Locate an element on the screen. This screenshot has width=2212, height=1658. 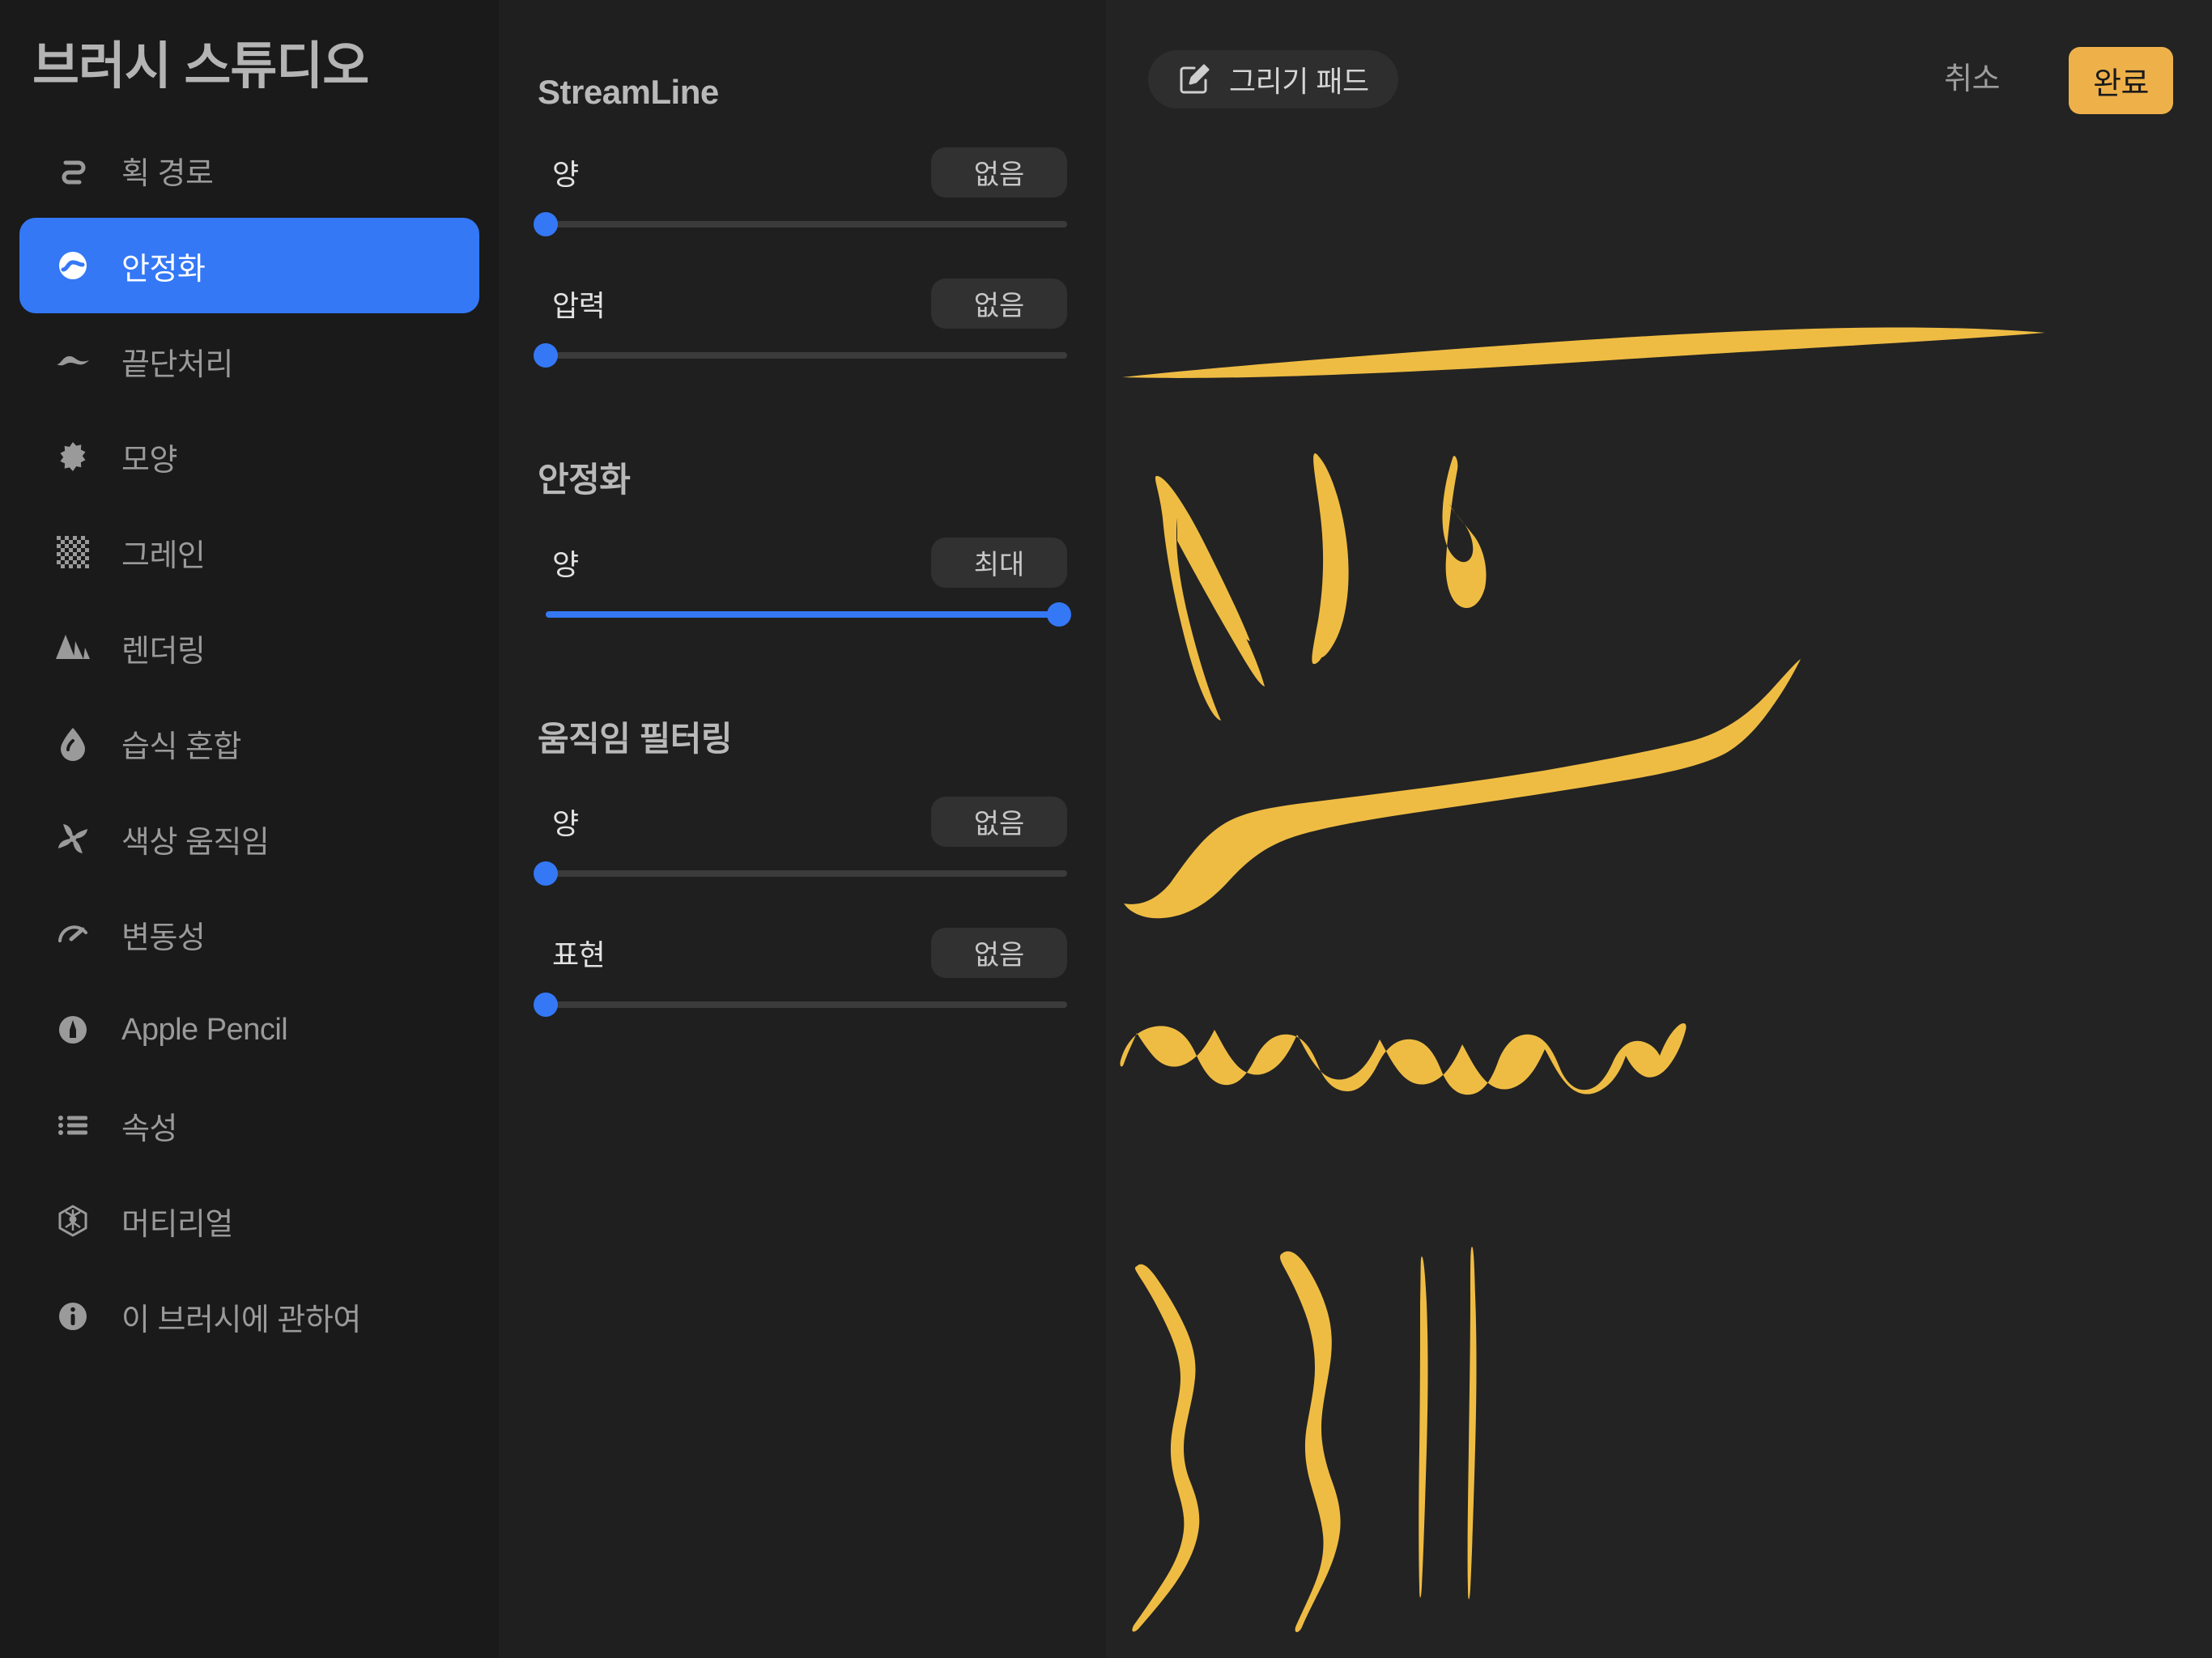
stabilization-icon is located at coordinates (73, 265).